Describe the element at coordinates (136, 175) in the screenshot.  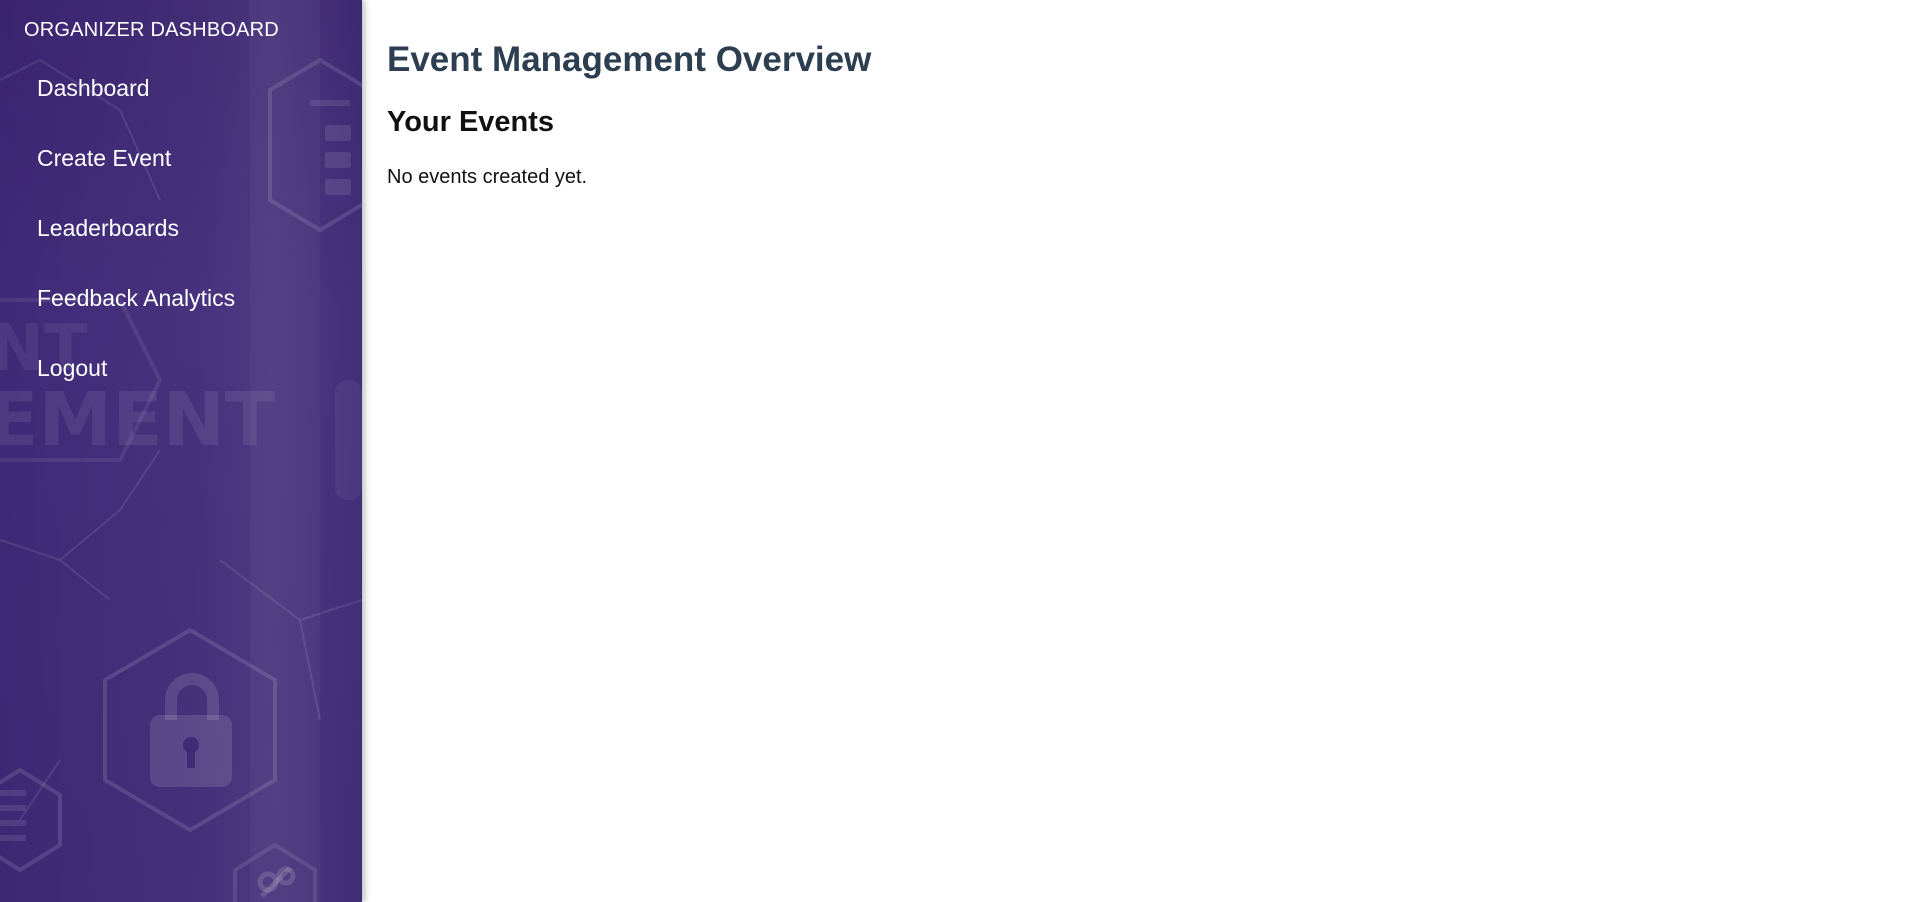
I see `sidebar-item-create-event: Create Event` at that location.